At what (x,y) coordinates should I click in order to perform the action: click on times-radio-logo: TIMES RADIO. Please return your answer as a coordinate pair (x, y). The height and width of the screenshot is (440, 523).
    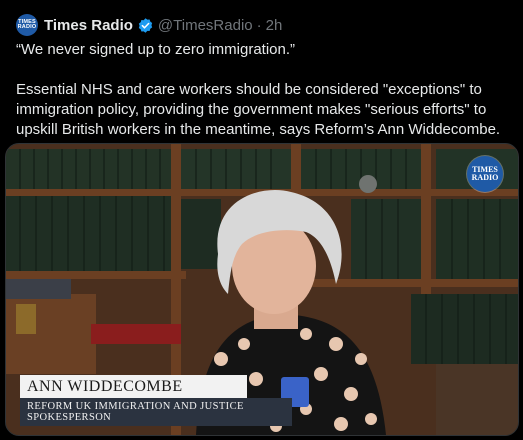
    Looking at the image, I should click on (485, 174).